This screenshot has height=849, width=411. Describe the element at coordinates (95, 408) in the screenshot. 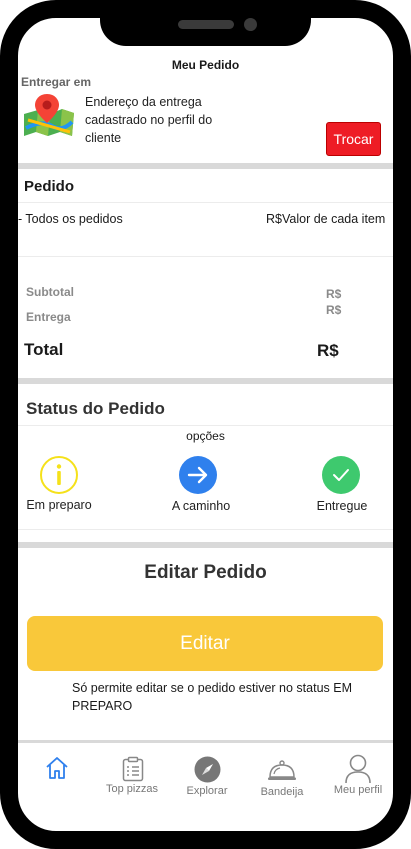

I see `status-title: Status do Pedido` at that location.